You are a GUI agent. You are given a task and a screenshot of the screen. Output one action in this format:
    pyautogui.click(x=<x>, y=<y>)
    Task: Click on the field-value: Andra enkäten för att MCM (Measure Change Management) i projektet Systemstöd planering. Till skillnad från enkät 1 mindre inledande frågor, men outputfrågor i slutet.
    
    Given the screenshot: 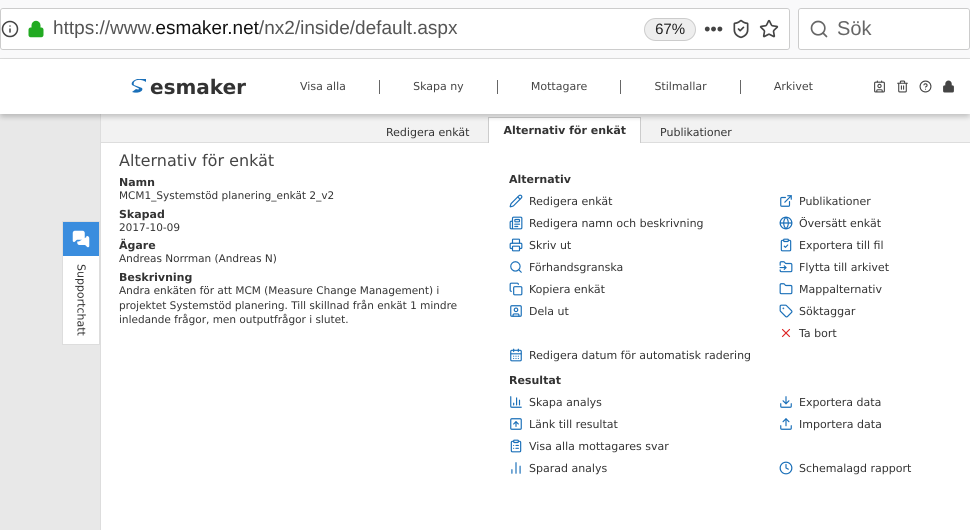 What is the action you would take?
    pyautogui.click(x=288, y=306)
    